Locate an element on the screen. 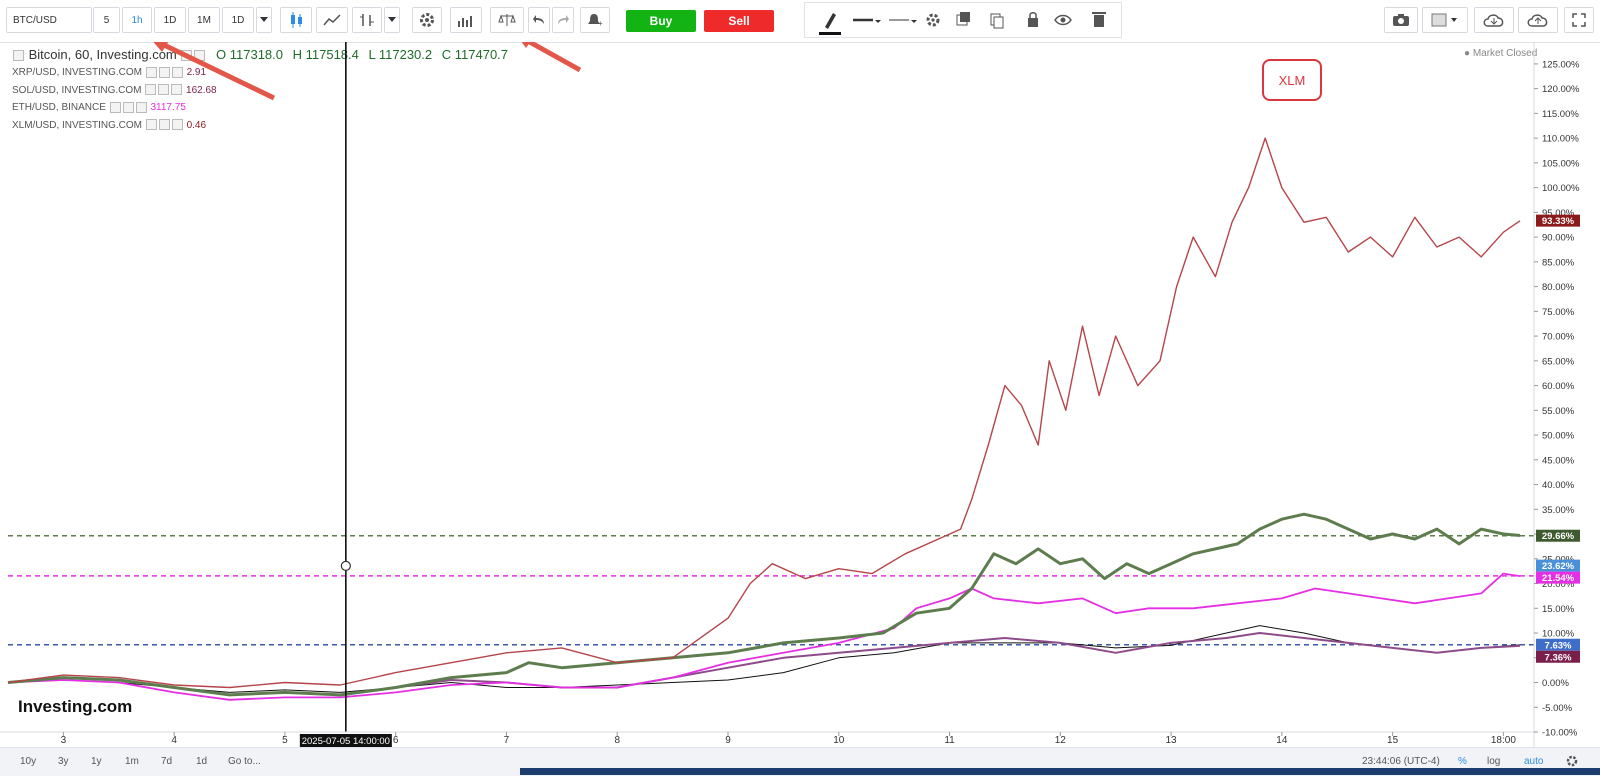 The width and height of the screenshot is (1600, 776). pen-icon is located at coordinates (830, 24).